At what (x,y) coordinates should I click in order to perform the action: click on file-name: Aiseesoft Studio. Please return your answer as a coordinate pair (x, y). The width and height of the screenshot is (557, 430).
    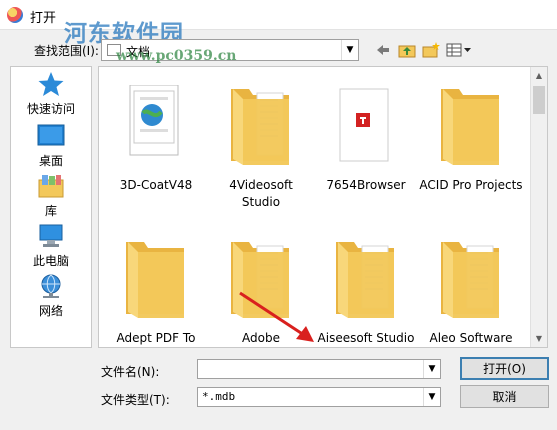
    Looking at the image, I should click on (366, 338).